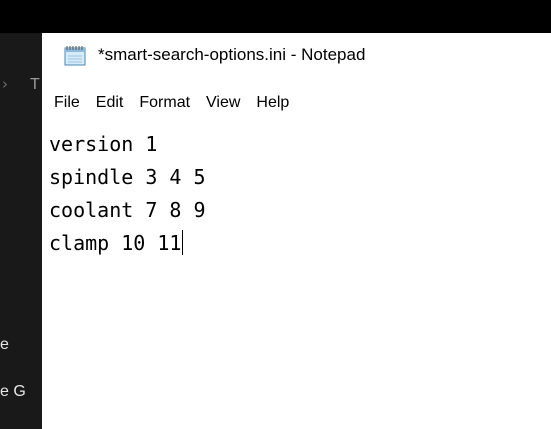  Describe the element at coordinates (232, 54) in the screenshot. I see `window-title: *smart-search-options.ini - Notepad` at that location.